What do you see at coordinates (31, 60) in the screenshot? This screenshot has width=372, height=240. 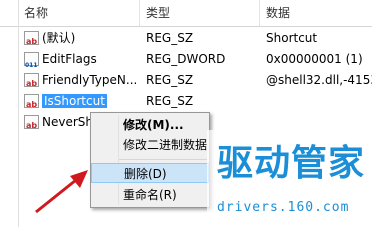 I see `binary-value-icon` at bounding box center [31, 60].